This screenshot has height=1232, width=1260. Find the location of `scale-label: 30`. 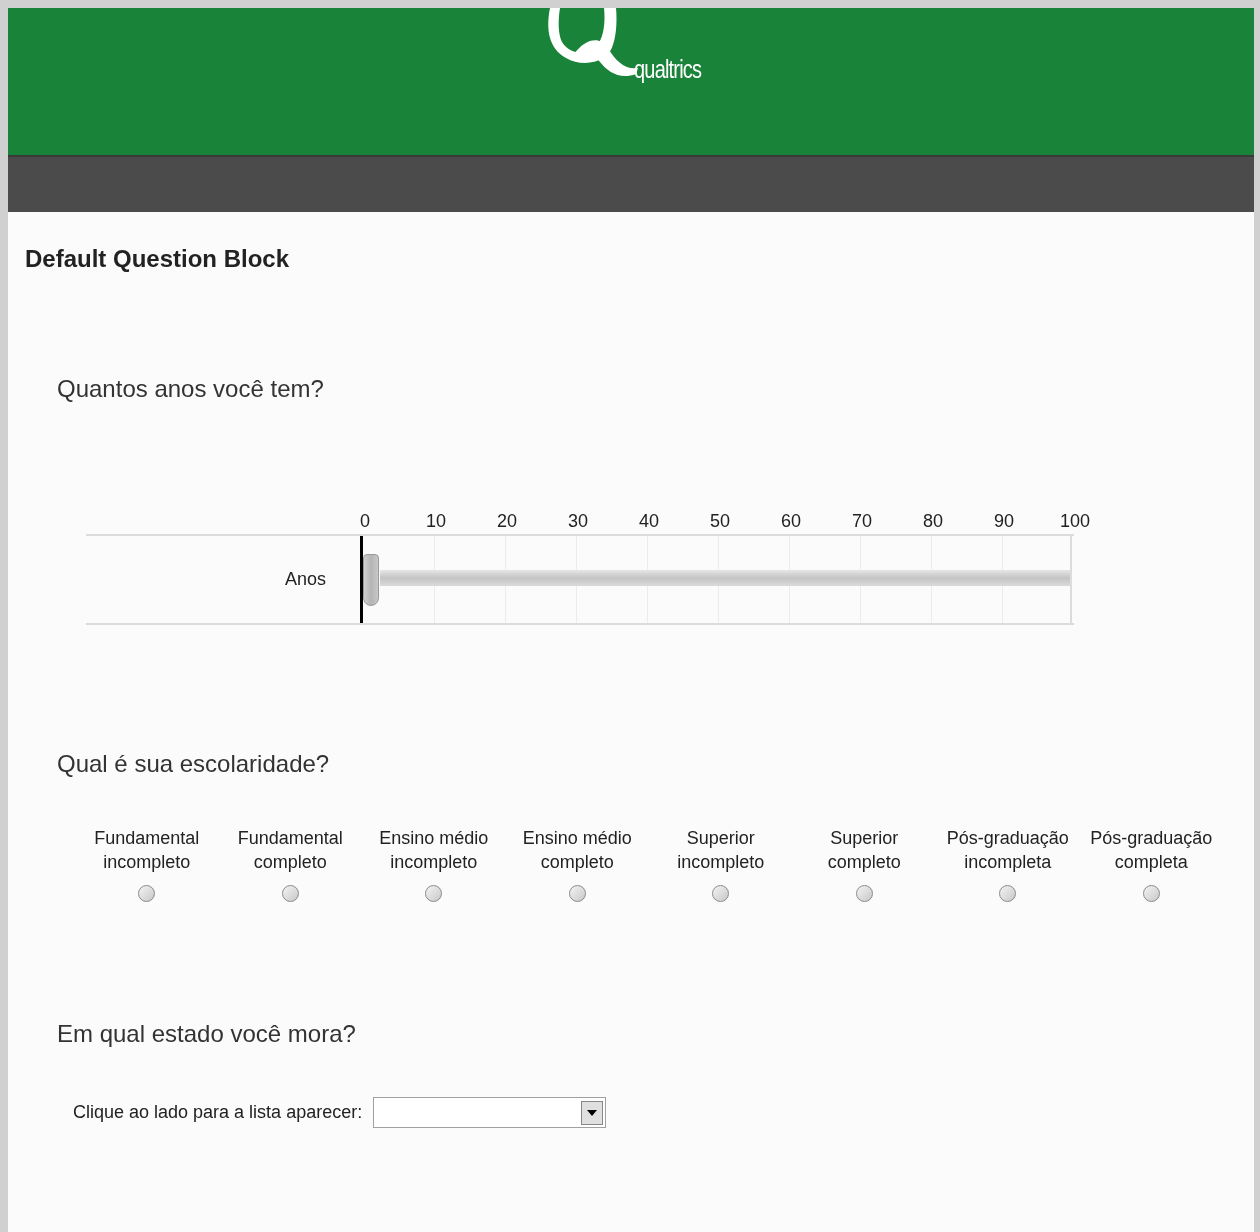

scale-label: 30 is located at coordinates (578, 521).